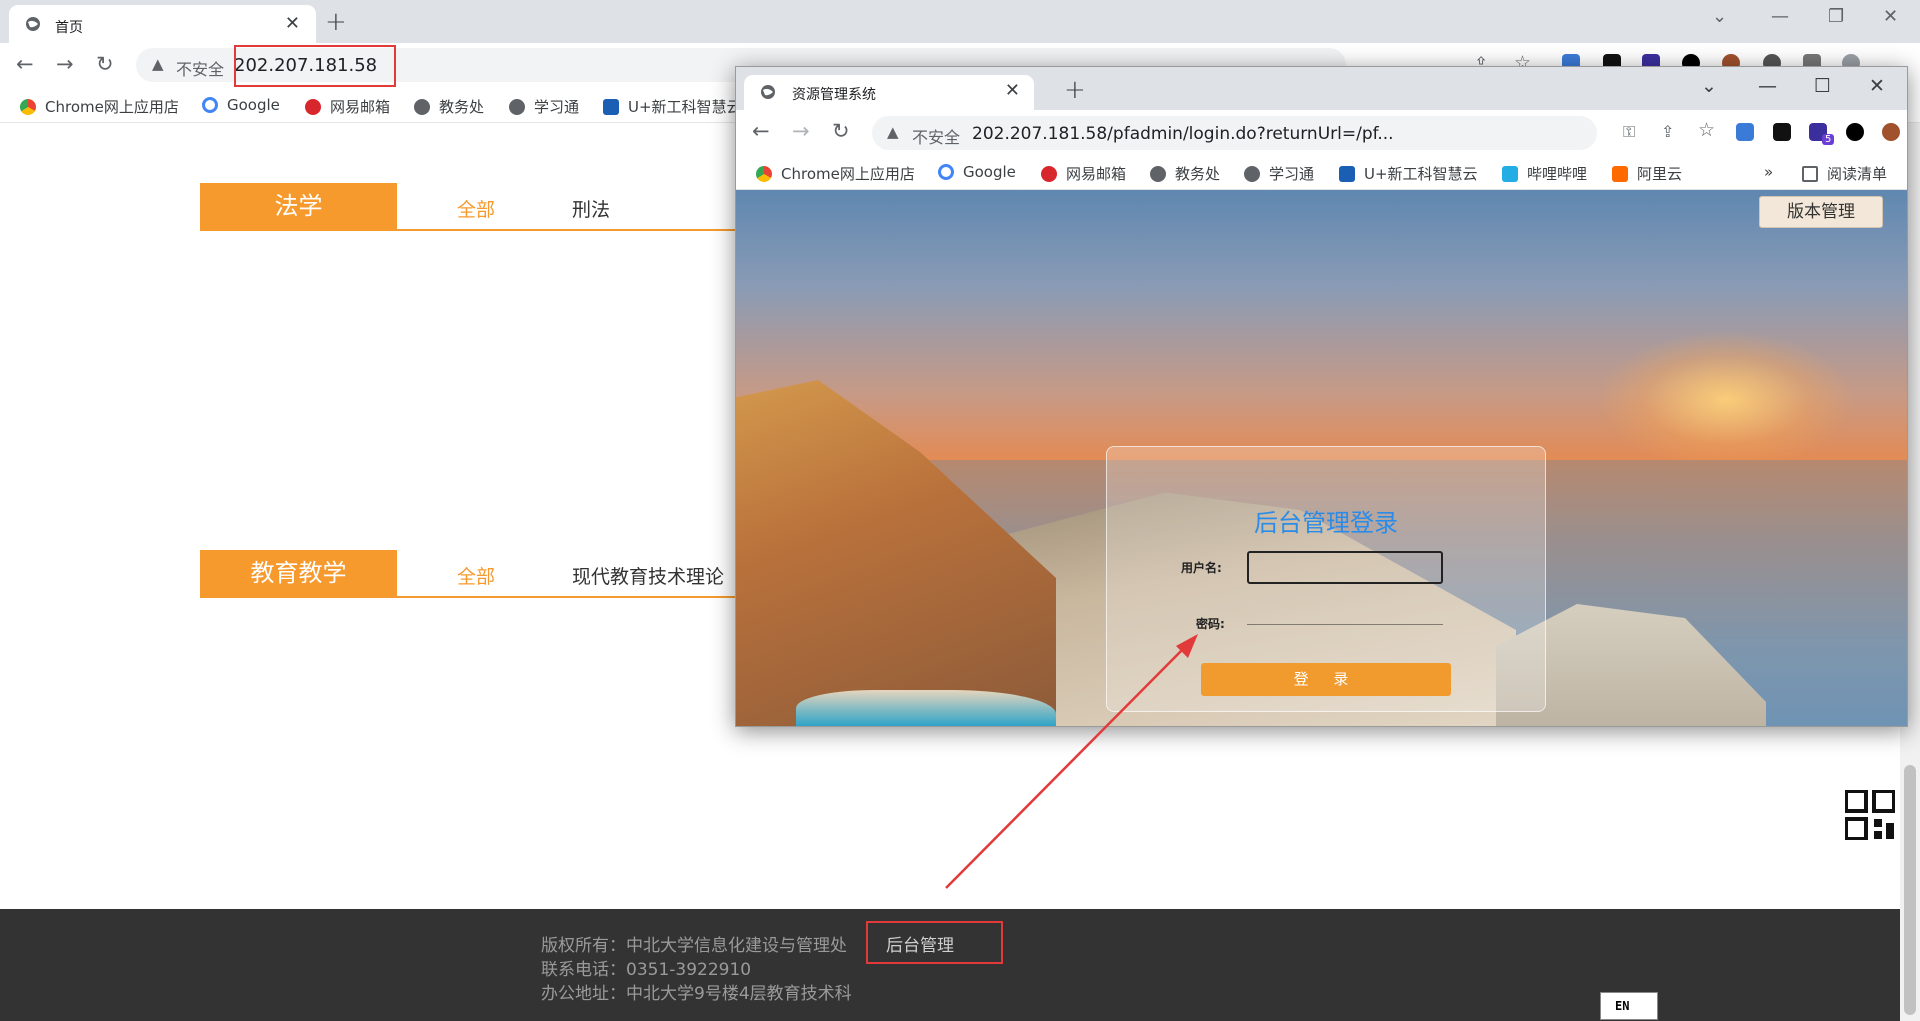  I want to click on bookmark-label: 网易邮箱, so click(360, 107).